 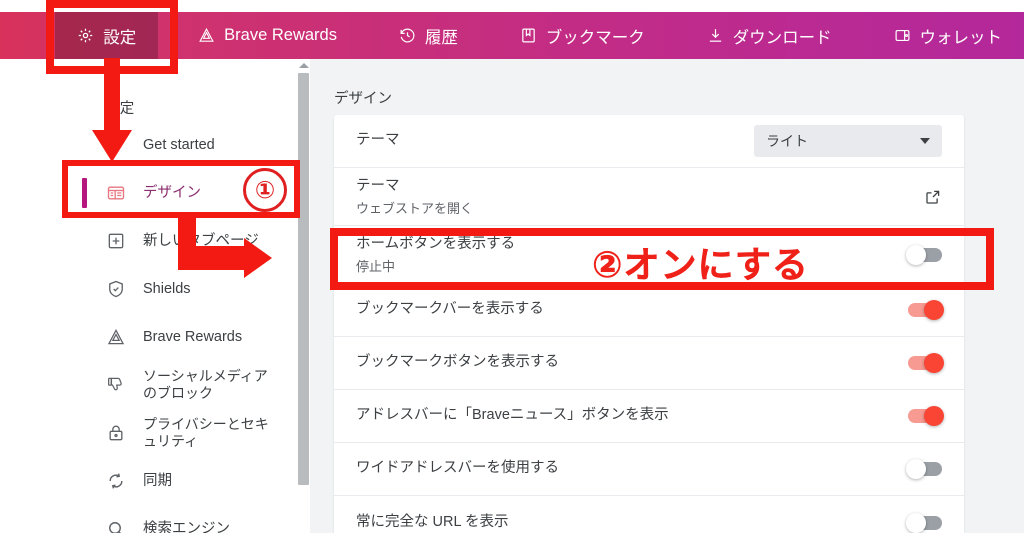 What do you see at coordinates (182, 168) in the screenshot?
I see `annotation-arrows` at bounding box center [182, 168].